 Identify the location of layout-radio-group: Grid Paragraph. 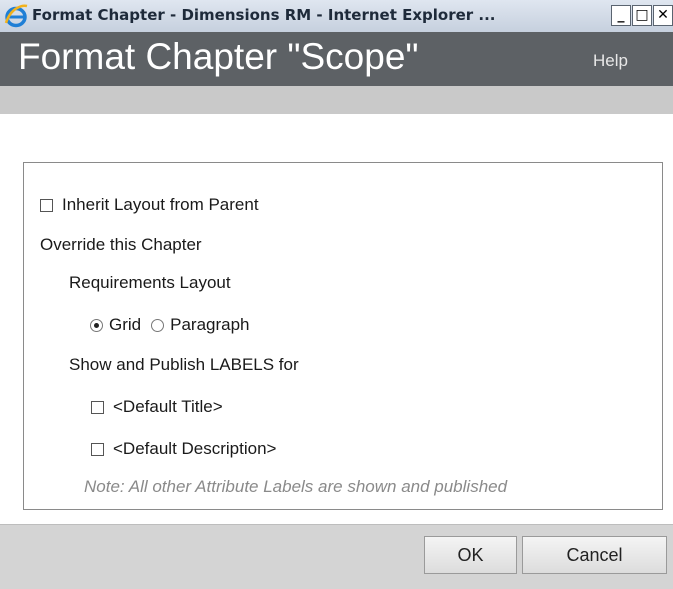
(170, 325).